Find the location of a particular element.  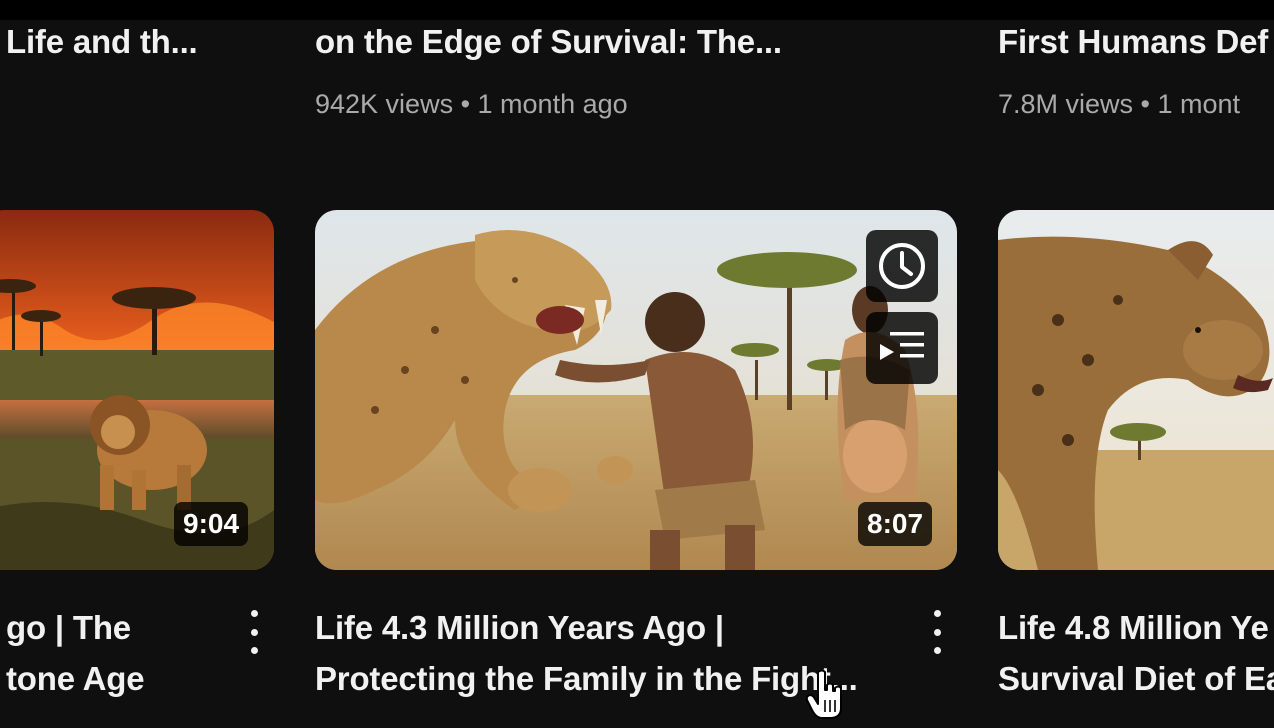

video-title-center-line1: Life 4.3 Million Years Ago | is located at coordinates (615, 628).